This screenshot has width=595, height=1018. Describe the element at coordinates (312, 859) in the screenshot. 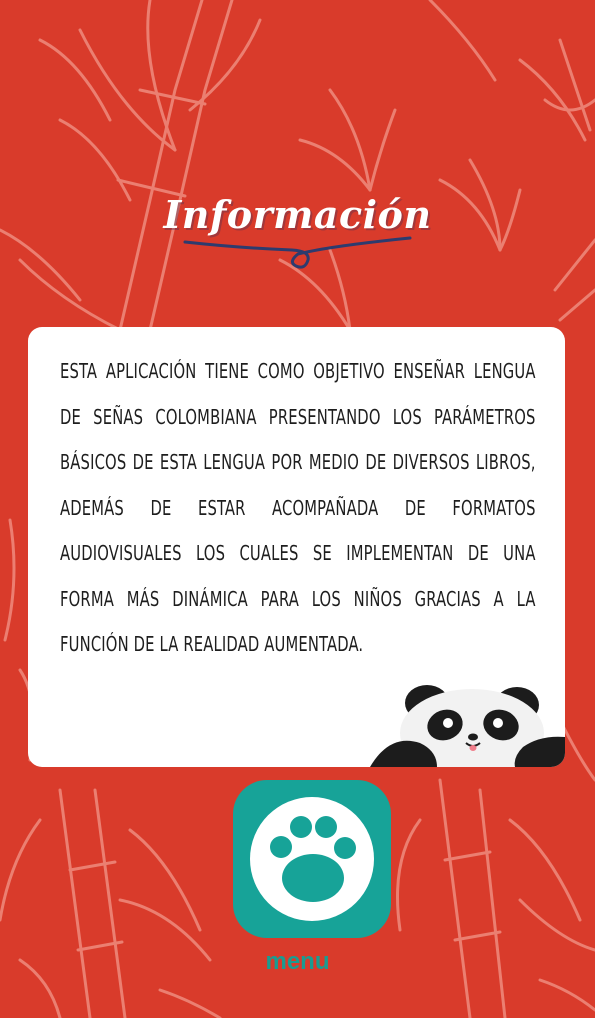

I see `paw-print-icon` at that location.